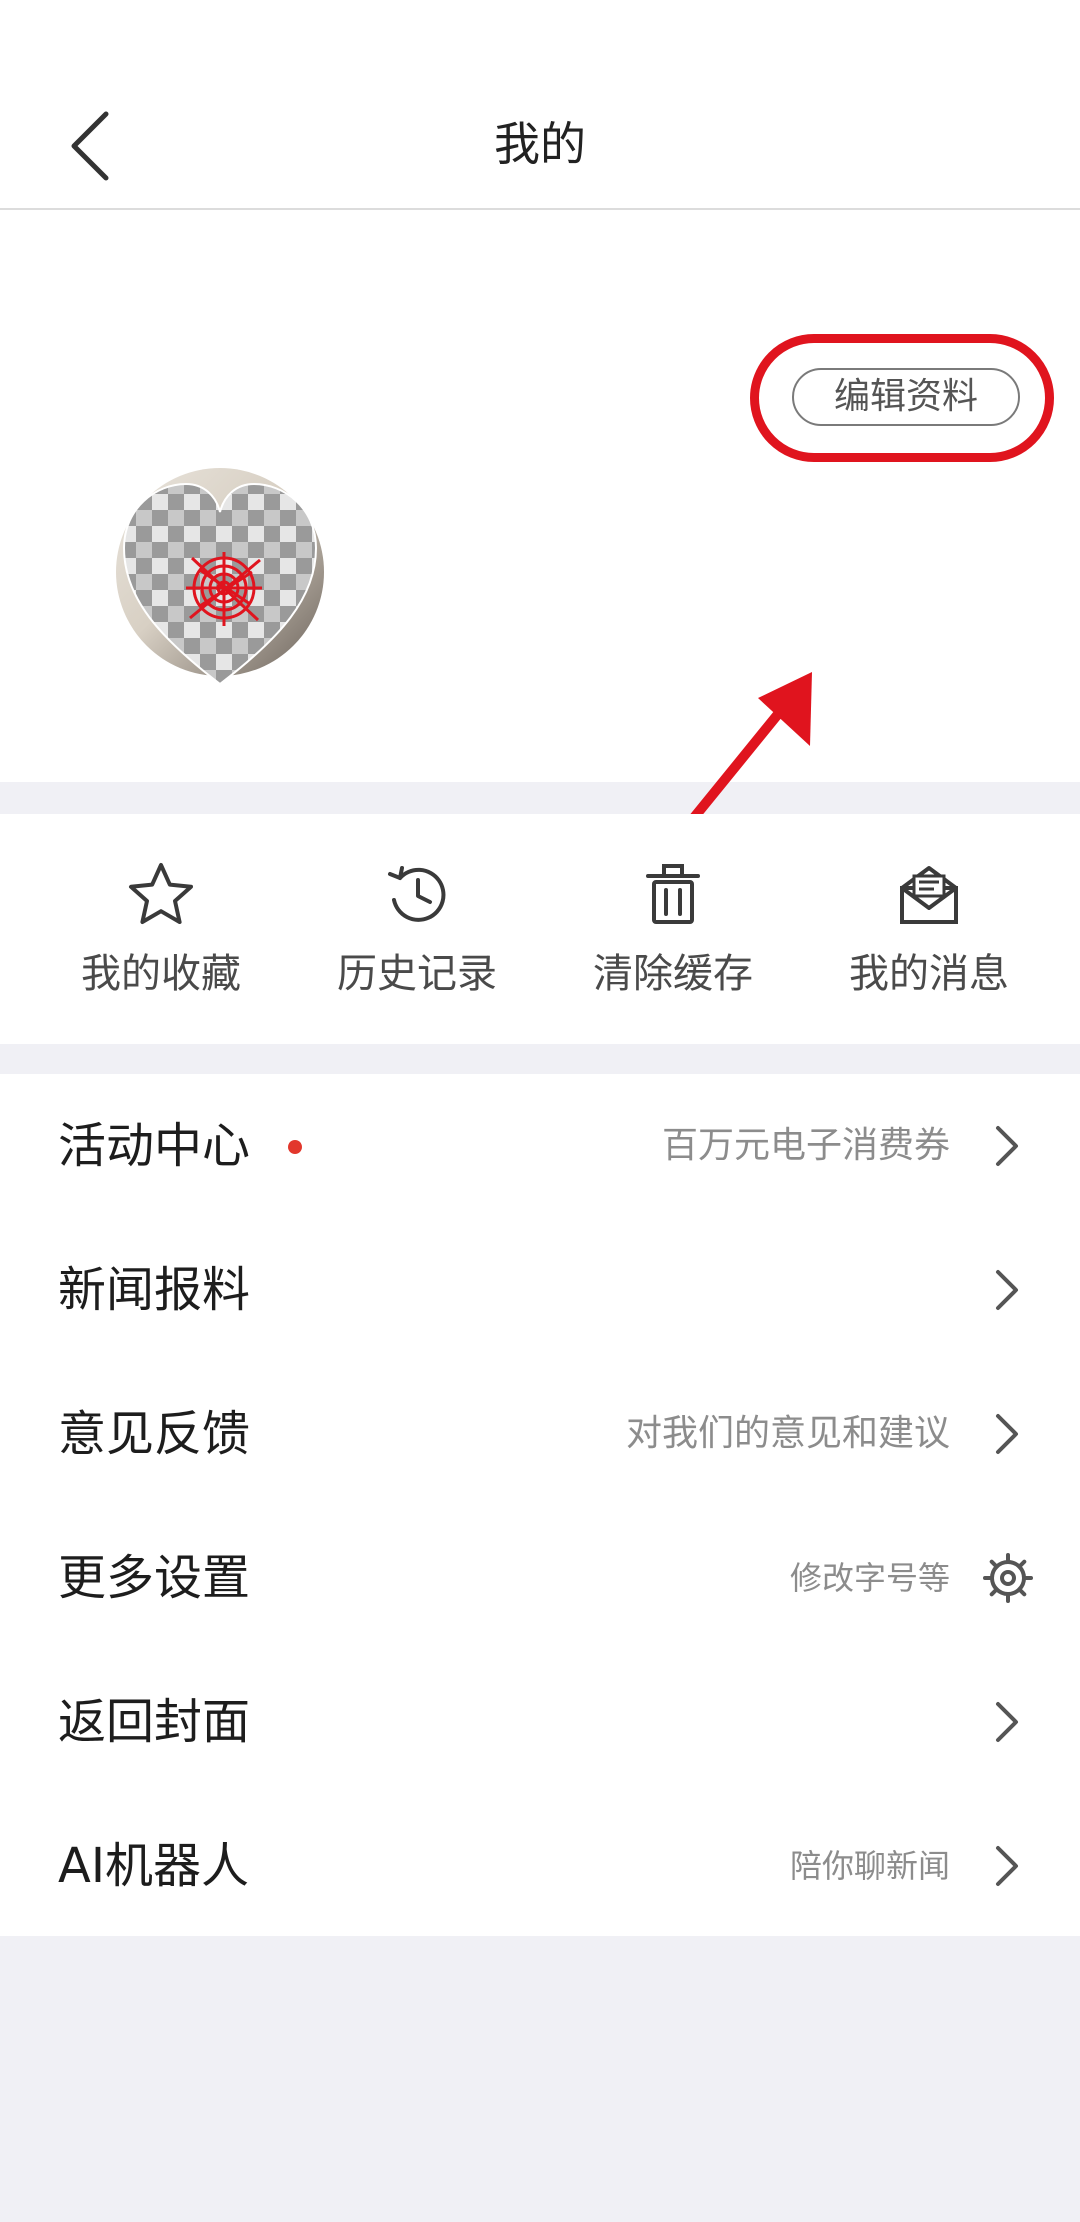 The image size is (1080, 2222). Describe the element at coordinates (540, 1578) in the screenshot. I see `menu-item-more-settings: 更多设置 修改字号等` at that location.